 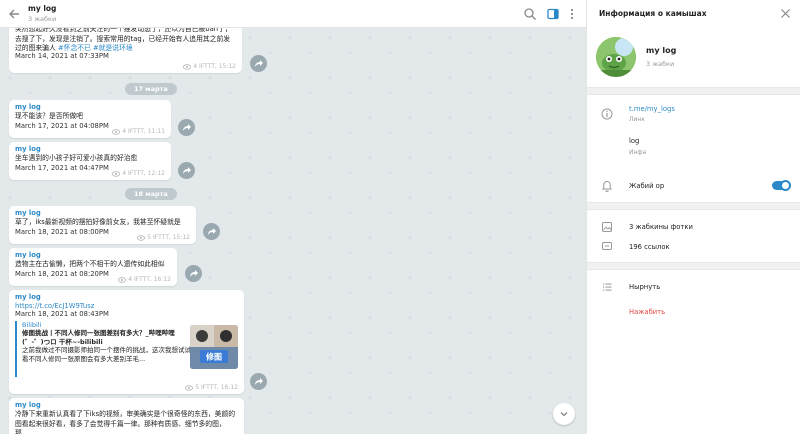 I want to click on close-icon, so click(x=785, y=13).